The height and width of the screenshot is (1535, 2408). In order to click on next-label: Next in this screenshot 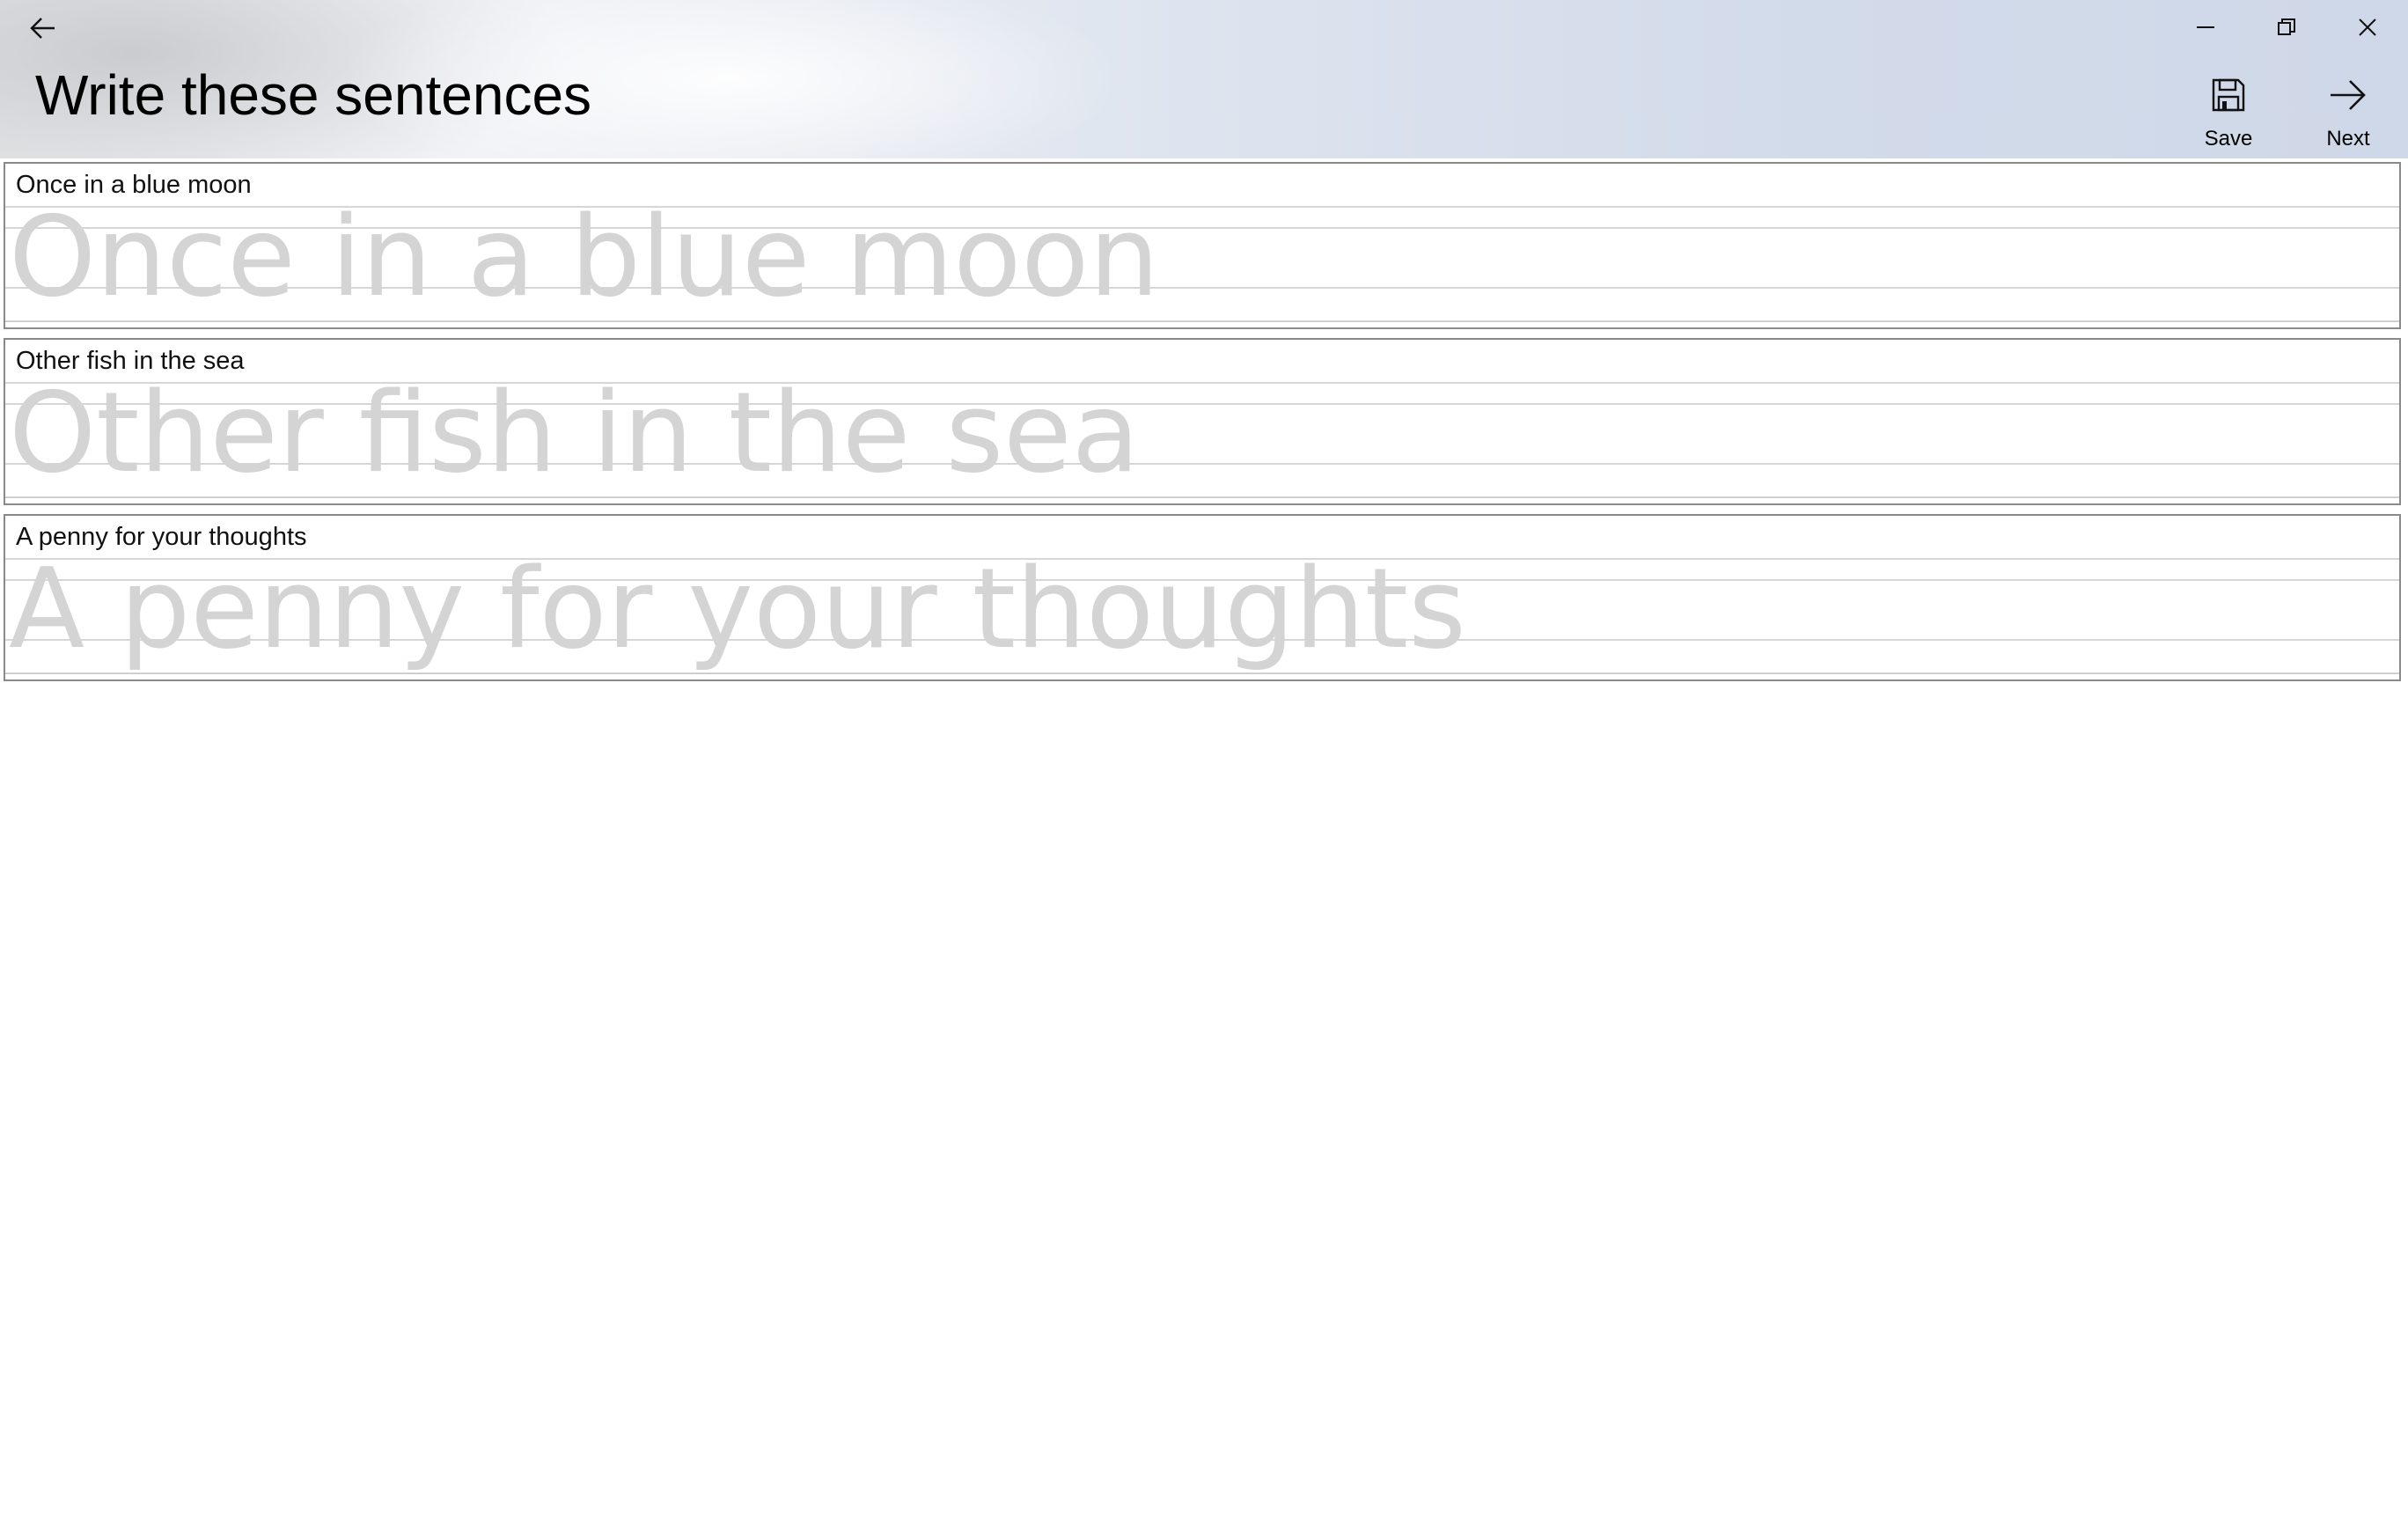, I will do `click(2348, 139)`.